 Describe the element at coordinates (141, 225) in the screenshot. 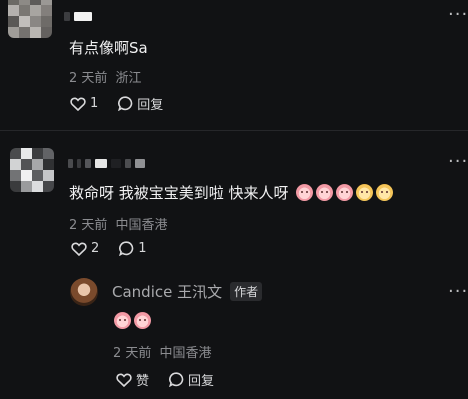

I see `comment-location: 中国香港` at that location.